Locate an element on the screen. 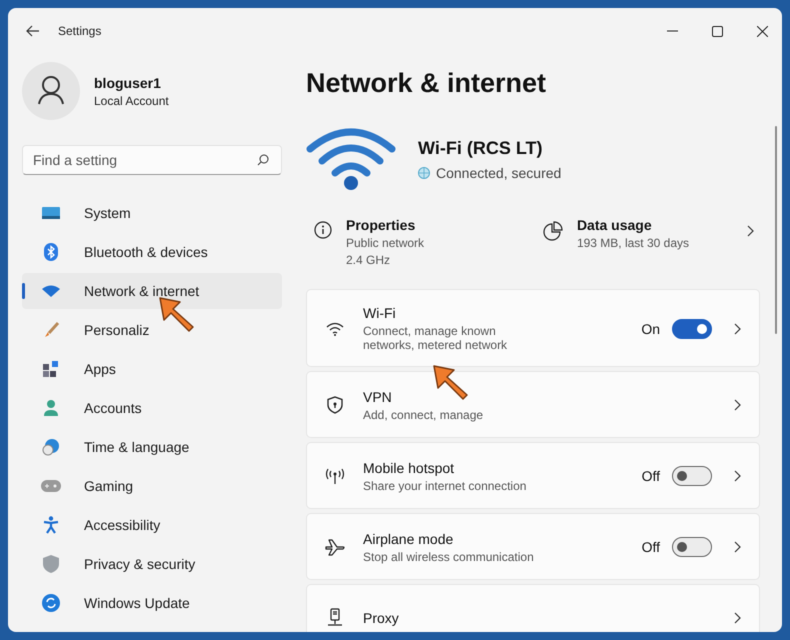 This screenshot has width=790, height=640. proxy-server-icon is located at coordinates (335, 618).